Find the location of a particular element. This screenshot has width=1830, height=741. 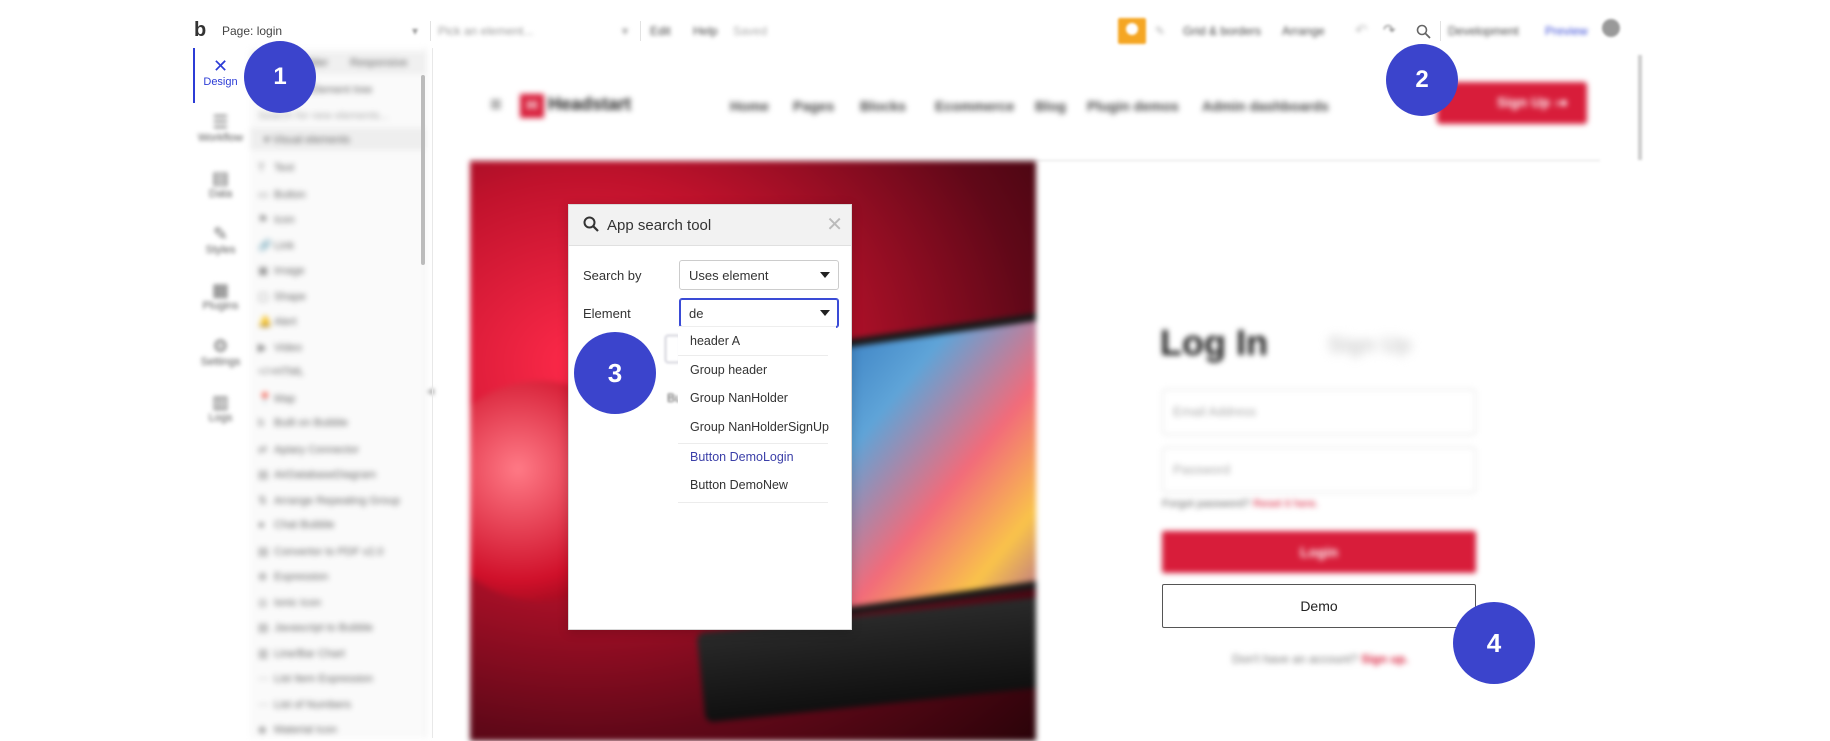

rail-label-logs: Logs is located at coordinates (220, 418).